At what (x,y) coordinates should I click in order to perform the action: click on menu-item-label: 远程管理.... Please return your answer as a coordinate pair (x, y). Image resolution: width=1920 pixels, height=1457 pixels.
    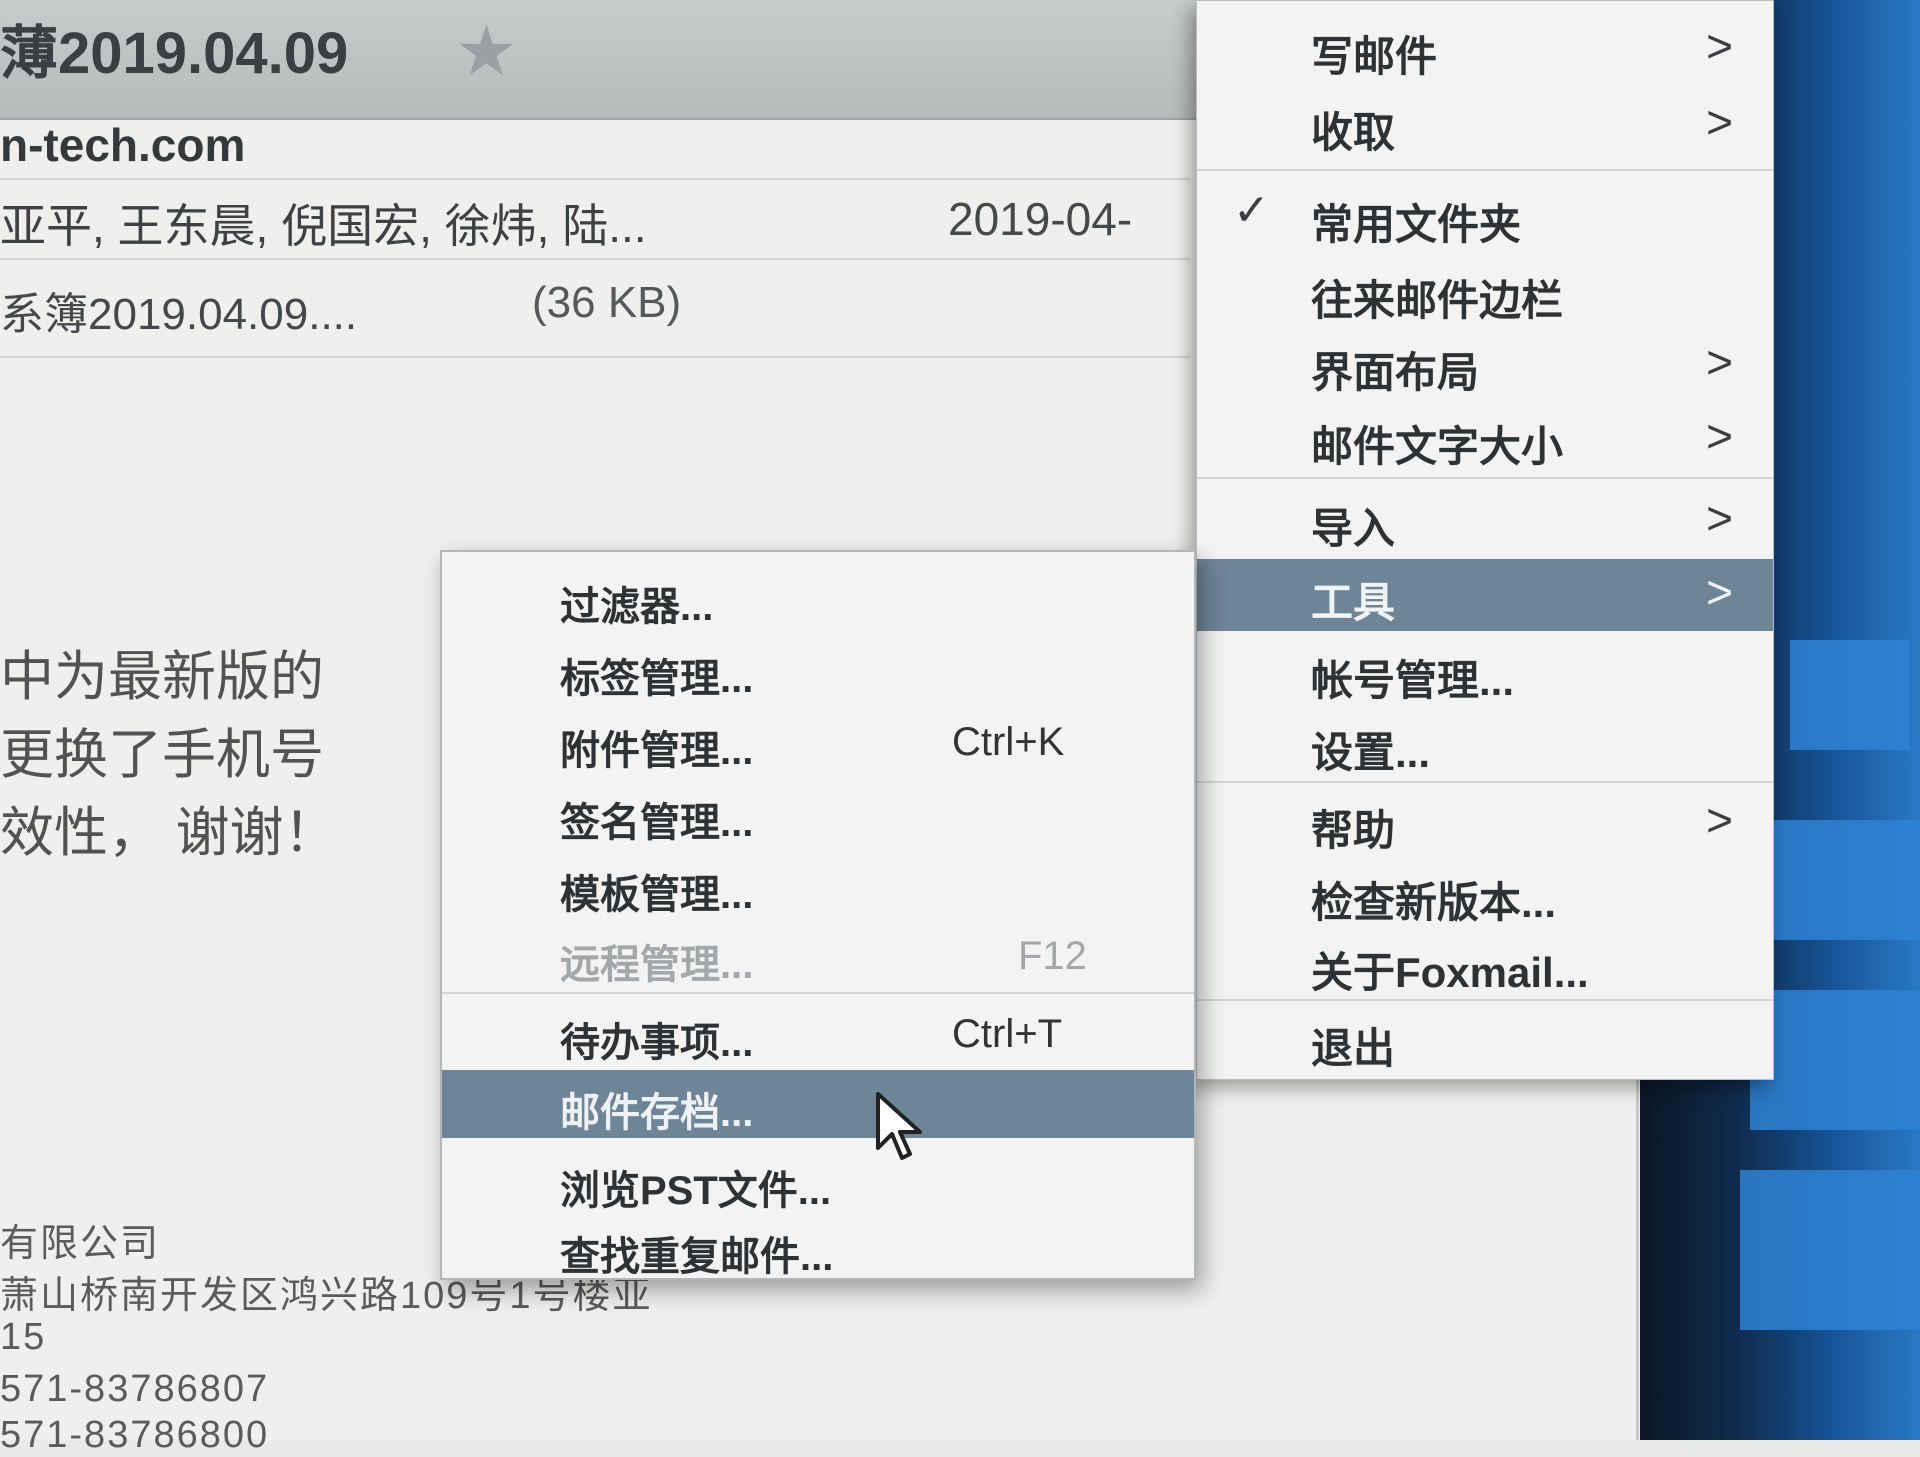
    Looking at the image, I should click on (657, 965).